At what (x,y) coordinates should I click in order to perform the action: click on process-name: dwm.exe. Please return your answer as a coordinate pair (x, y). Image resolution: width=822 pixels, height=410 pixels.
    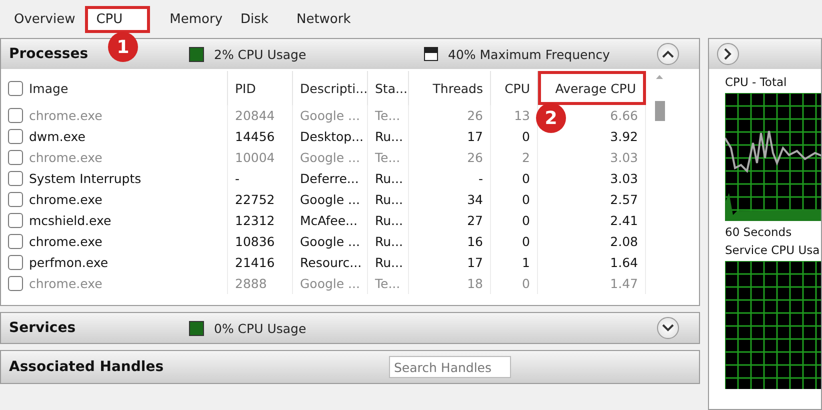
    Looking at the image, I should click on (57, 136).